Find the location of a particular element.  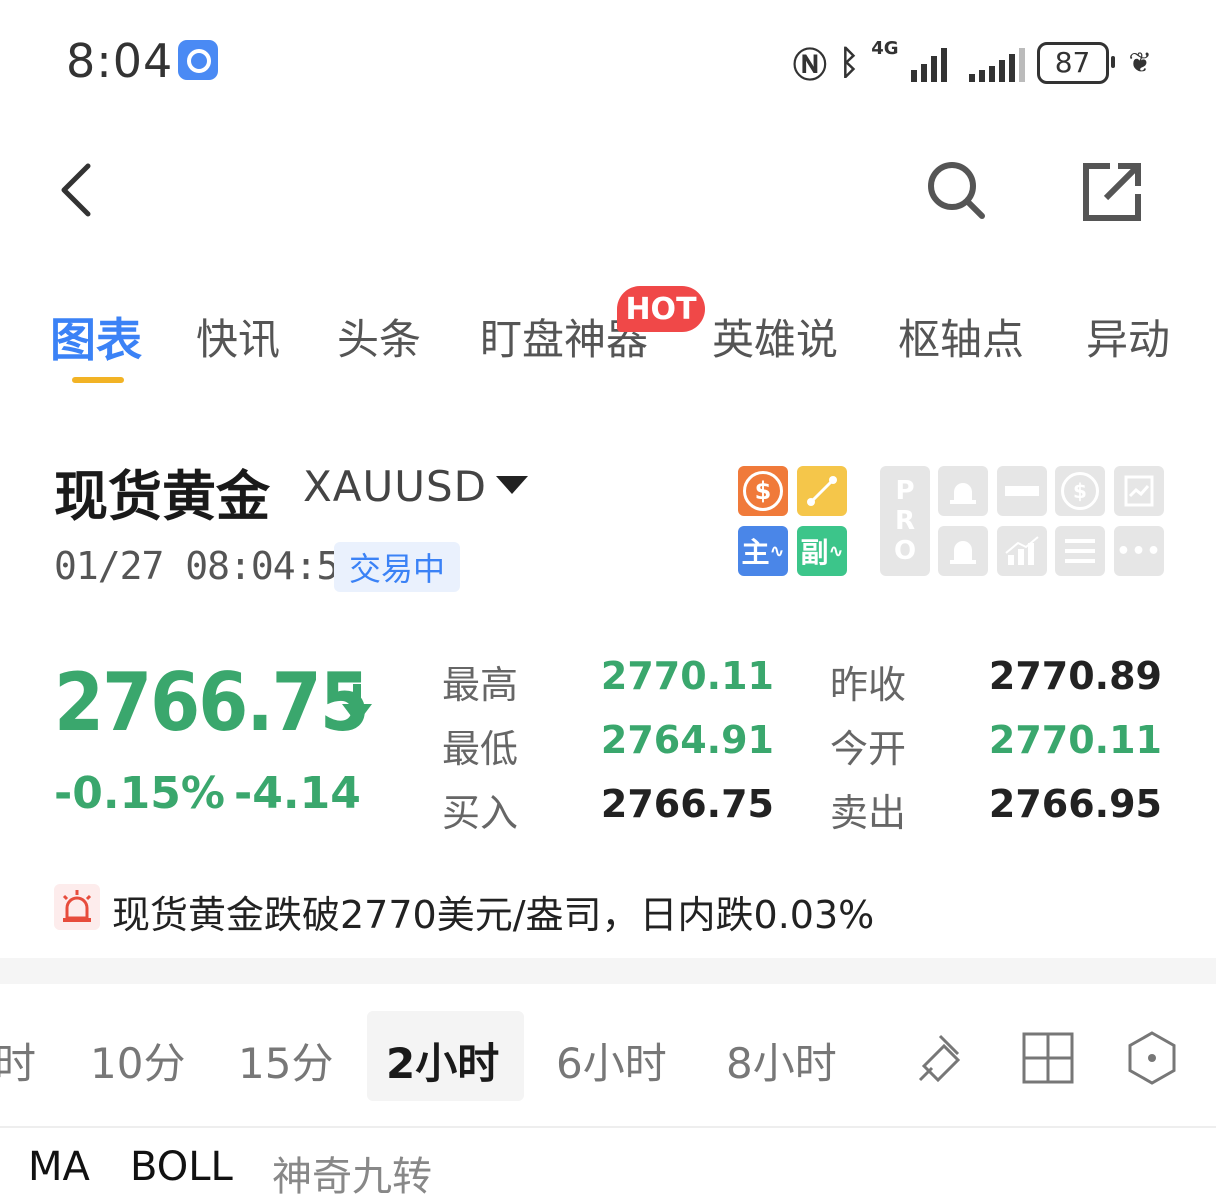

pro-badge: P R O is located at coordinates (905, 521).